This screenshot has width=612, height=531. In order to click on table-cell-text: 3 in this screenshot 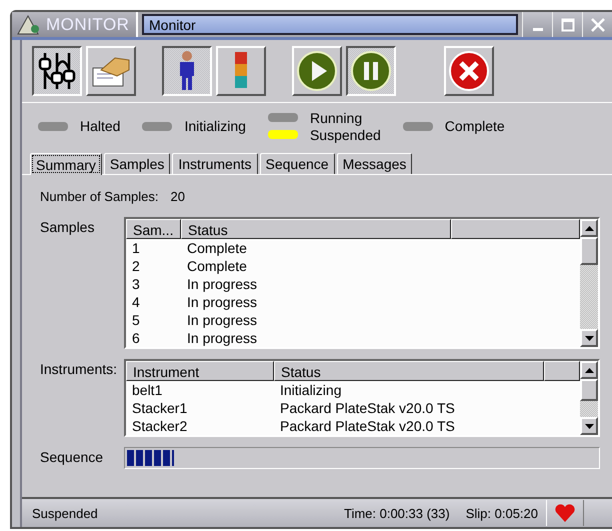, I will do `click(136, 284)`.